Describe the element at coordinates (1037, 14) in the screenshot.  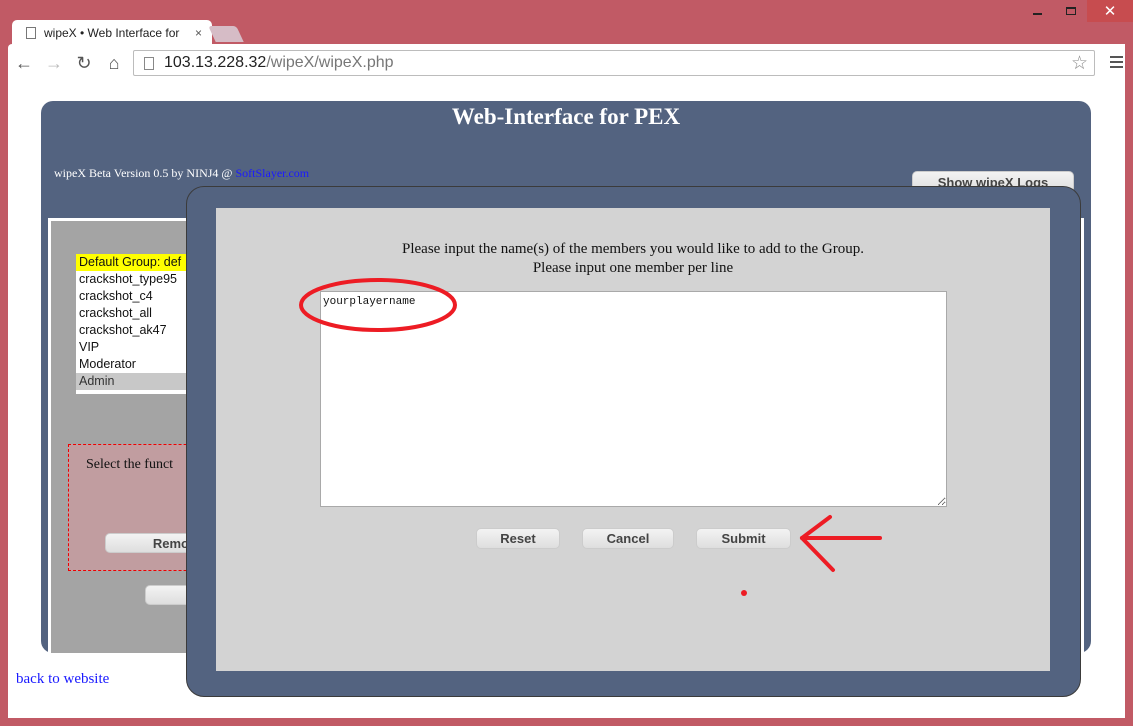
I see `minimize-icon` at that location.